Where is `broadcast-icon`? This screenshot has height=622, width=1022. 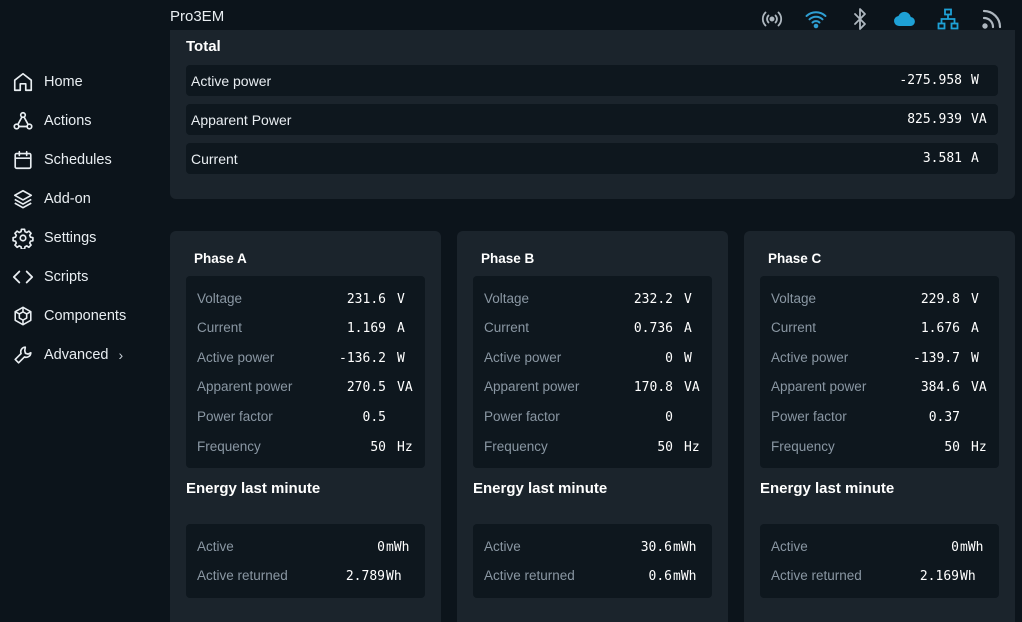 broadcast-icon is located at coordinates (772, 19).